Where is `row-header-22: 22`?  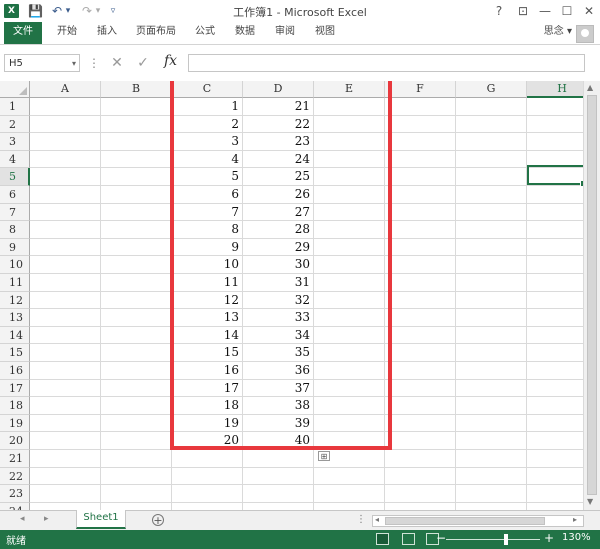
row-header-22: 22 is located at coordinates (15, 476).